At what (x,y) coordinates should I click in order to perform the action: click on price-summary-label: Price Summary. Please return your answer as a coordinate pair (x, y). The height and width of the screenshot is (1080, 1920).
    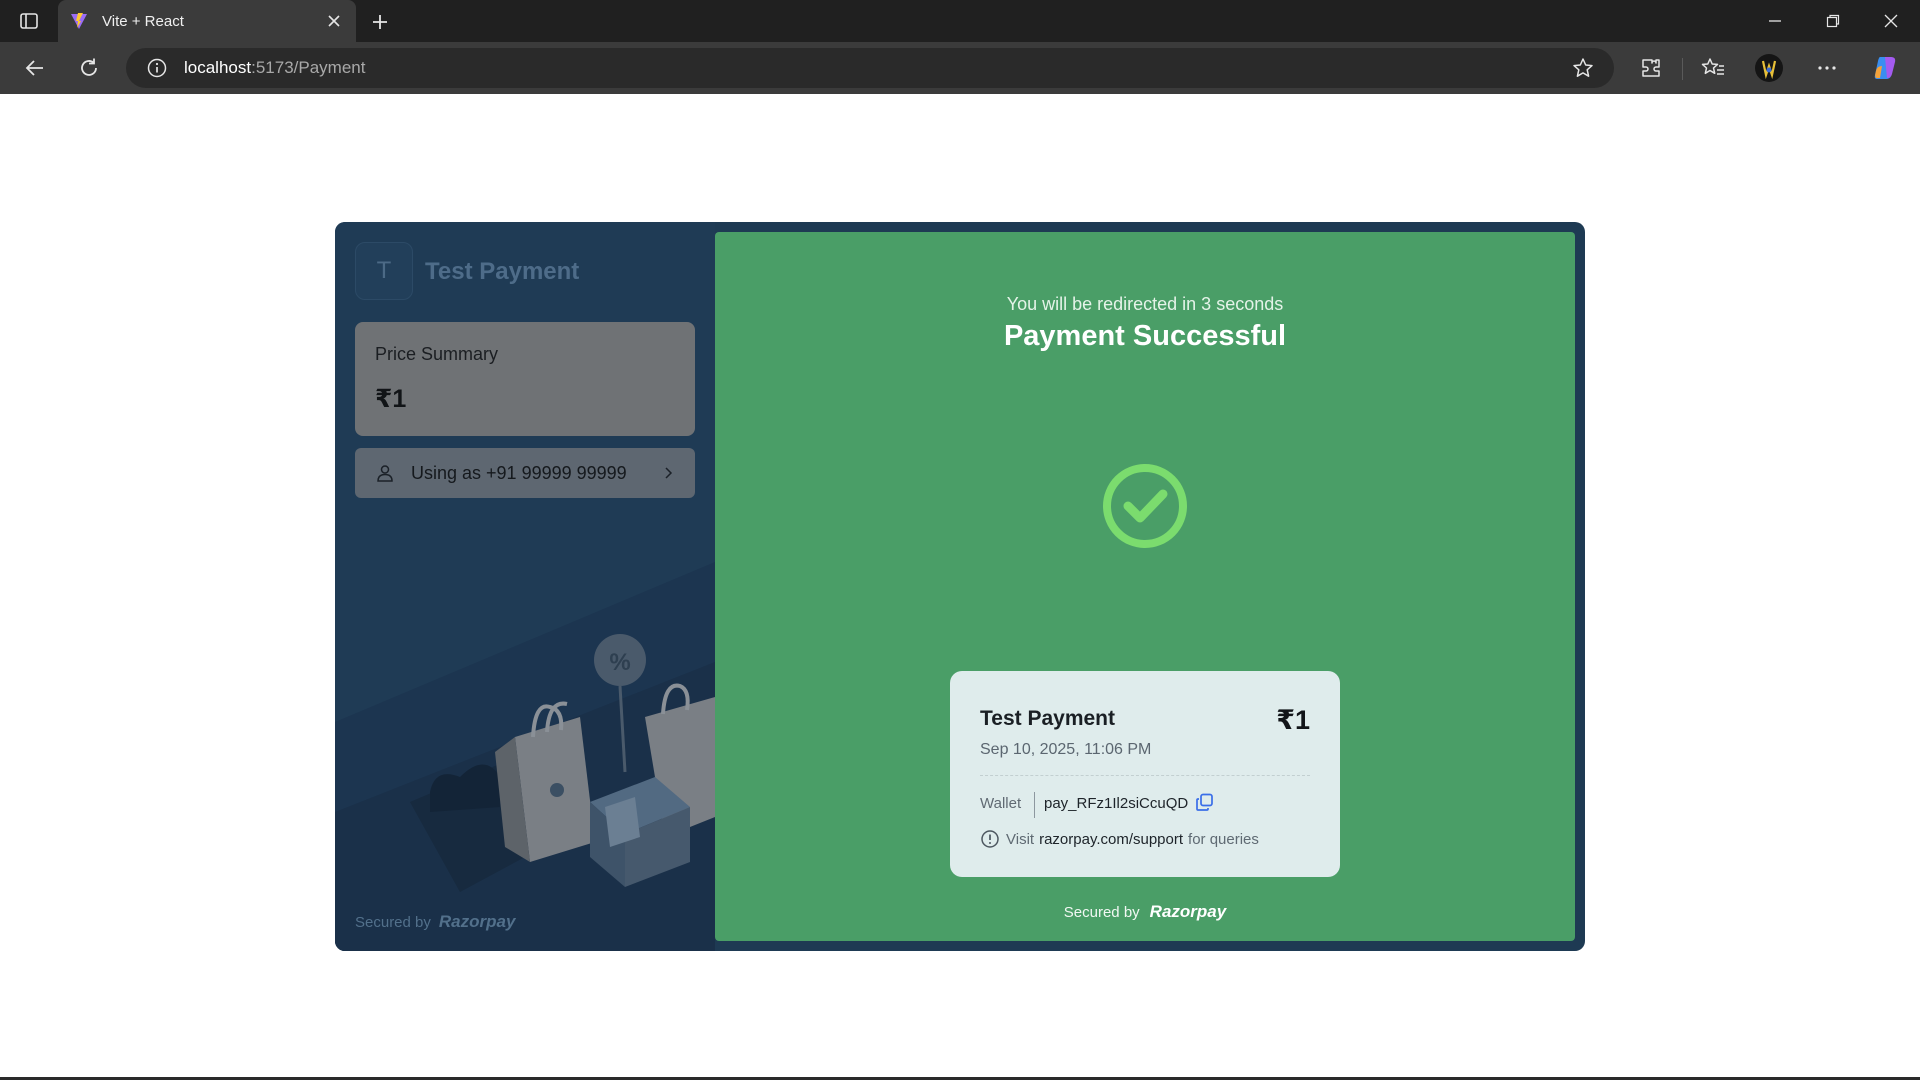
    Looking at the image, I should click on (437, 354).